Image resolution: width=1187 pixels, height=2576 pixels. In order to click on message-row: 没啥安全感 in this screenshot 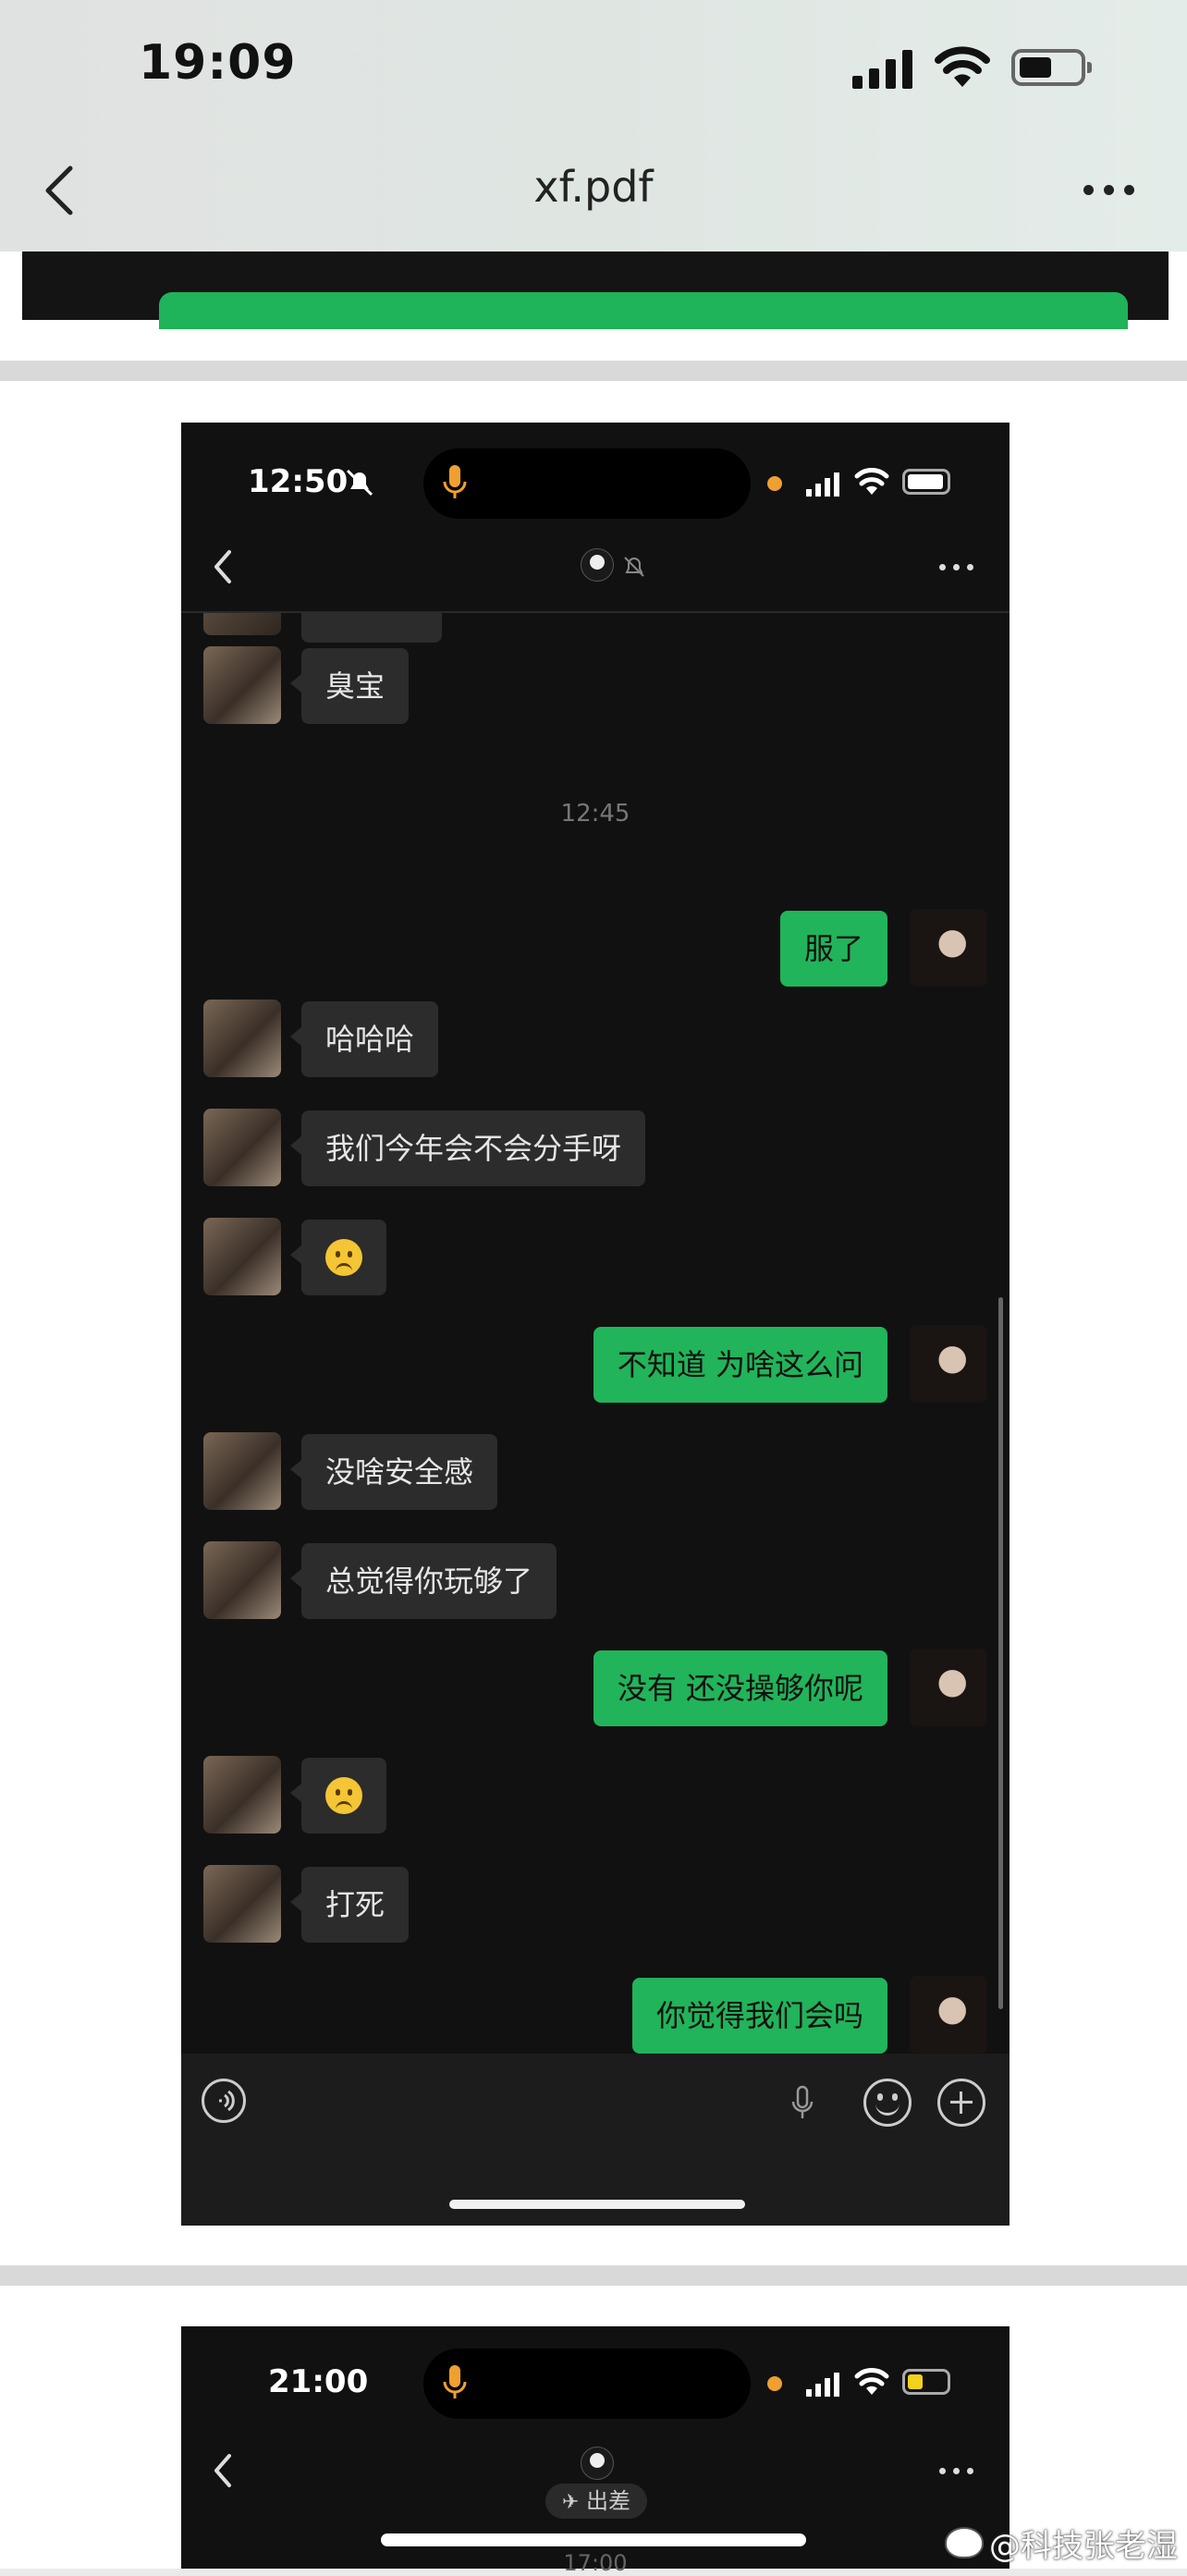, I will do `click(595, 1472)`.